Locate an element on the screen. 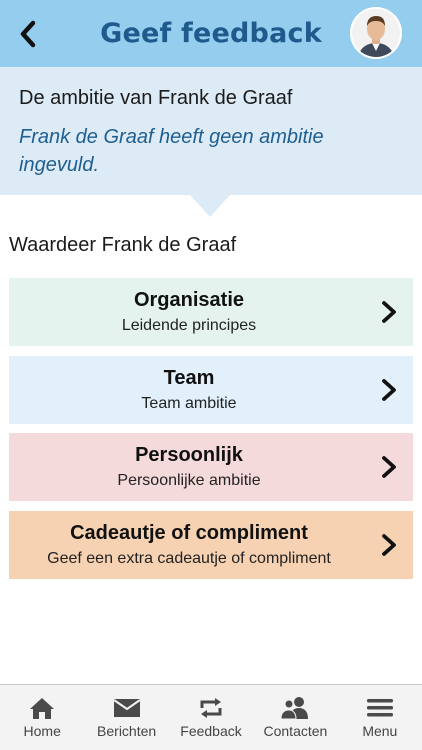 The image size is (422, 750). tab-label: Home is located at coordinates (42, 731).